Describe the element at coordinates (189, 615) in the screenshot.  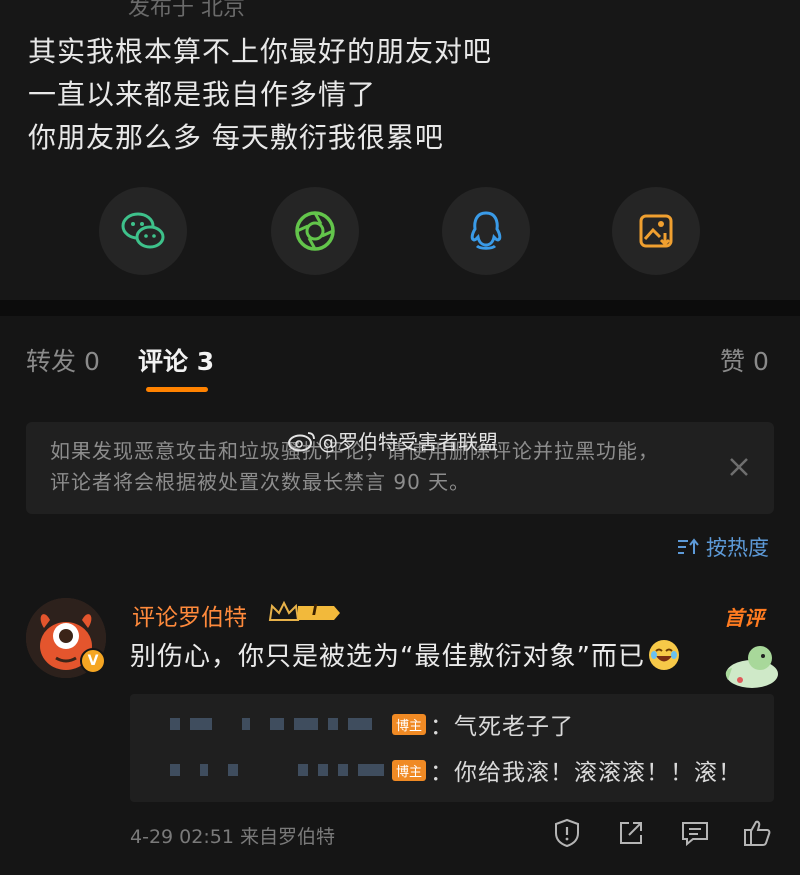
I see `comment-author: 评论罗伯特` at that location.